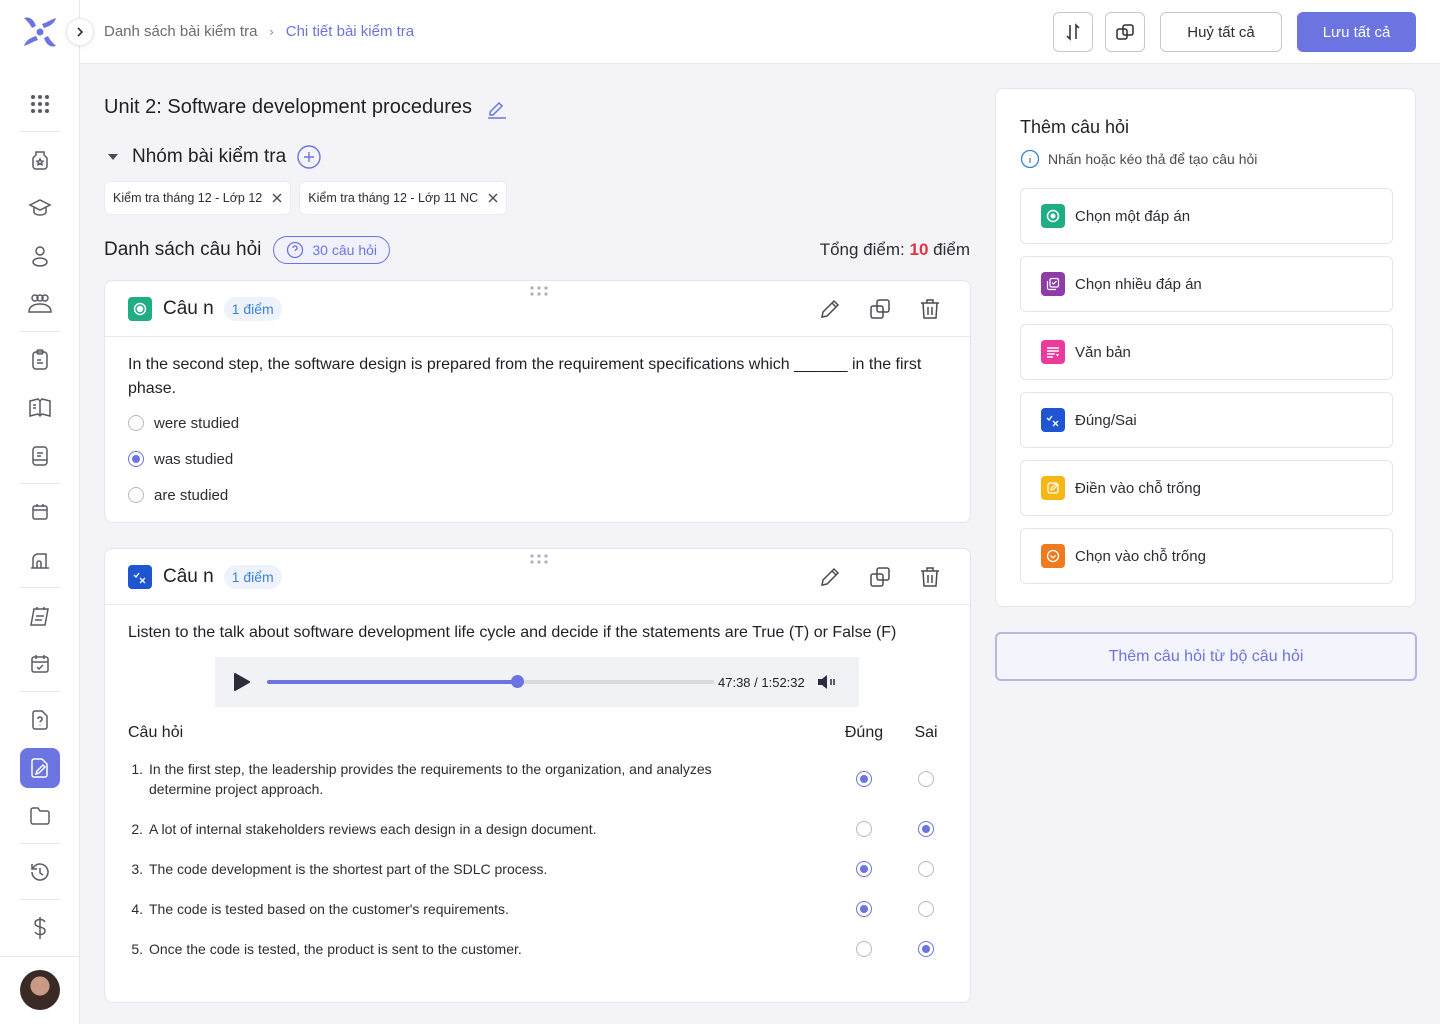 This screenshot has width=1440, height=1024. I want to click on sidebar-item-folder, so click(40, 816).